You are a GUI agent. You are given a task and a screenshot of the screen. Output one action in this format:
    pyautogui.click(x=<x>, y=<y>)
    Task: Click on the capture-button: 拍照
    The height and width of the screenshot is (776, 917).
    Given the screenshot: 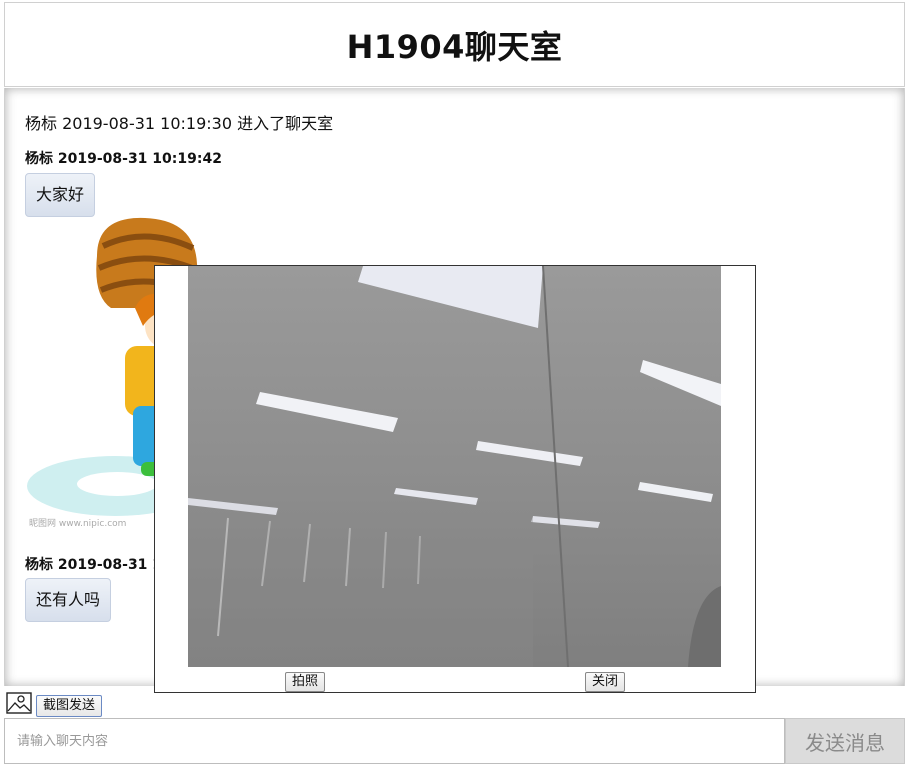 What is the action you would take?
    pyautogui.click(x=305, y=682)
    